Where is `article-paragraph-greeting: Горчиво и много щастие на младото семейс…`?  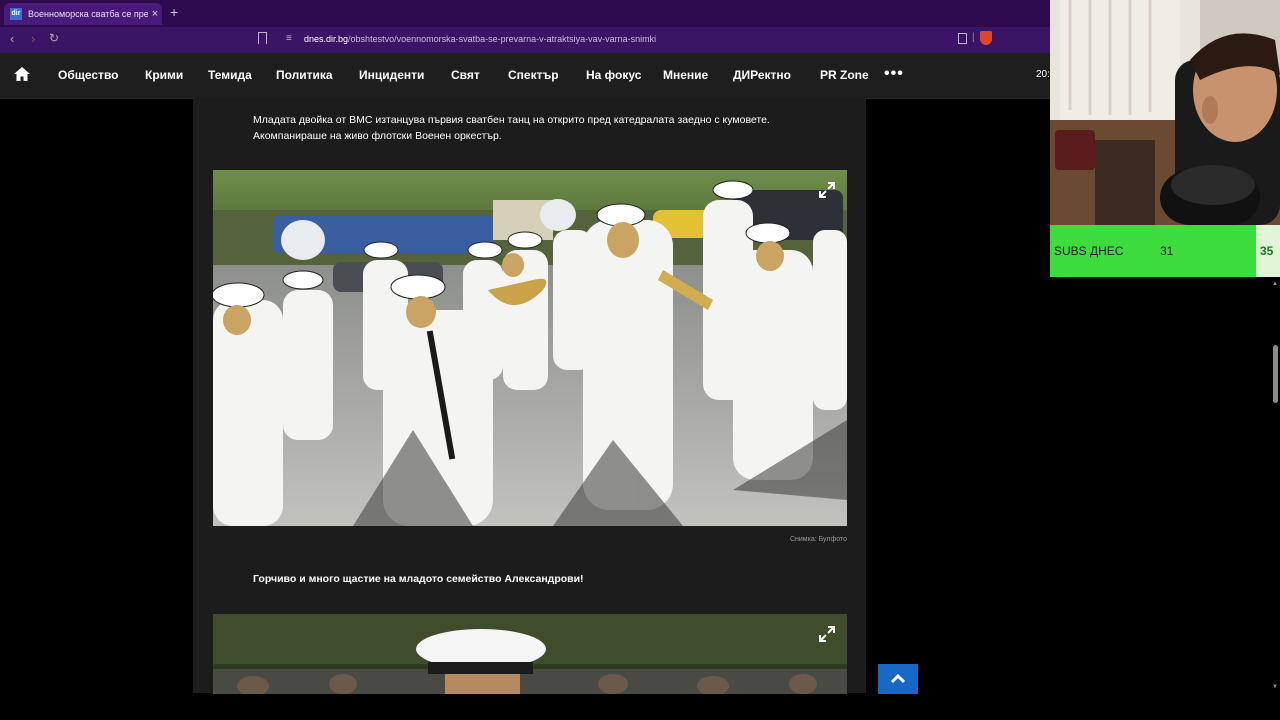 article-paragraph-greeting: Горчиво и много щастие на младото семейс… is located at coordinates (418, 579).